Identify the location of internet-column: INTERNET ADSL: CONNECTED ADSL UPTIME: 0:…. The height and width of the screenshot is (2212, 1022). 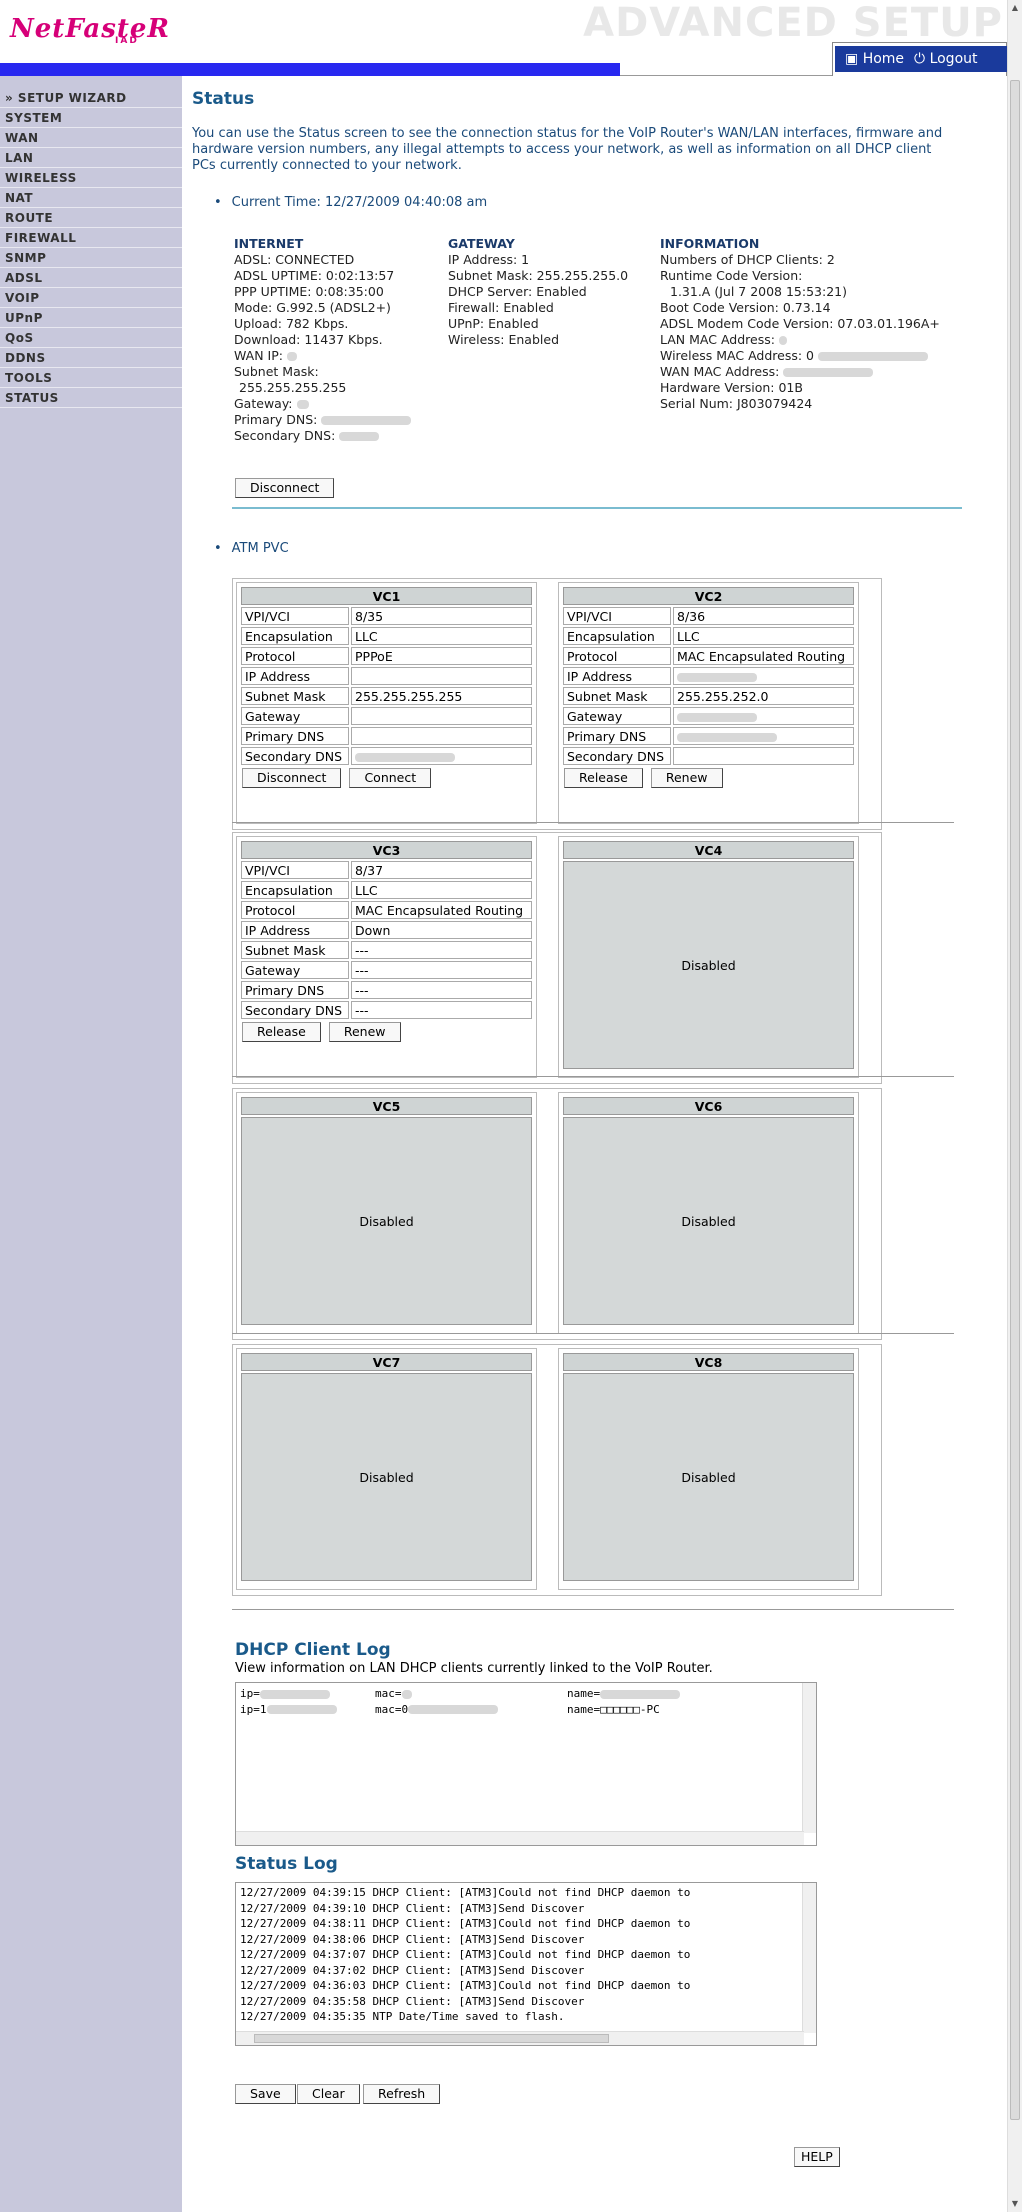
(339, 340).